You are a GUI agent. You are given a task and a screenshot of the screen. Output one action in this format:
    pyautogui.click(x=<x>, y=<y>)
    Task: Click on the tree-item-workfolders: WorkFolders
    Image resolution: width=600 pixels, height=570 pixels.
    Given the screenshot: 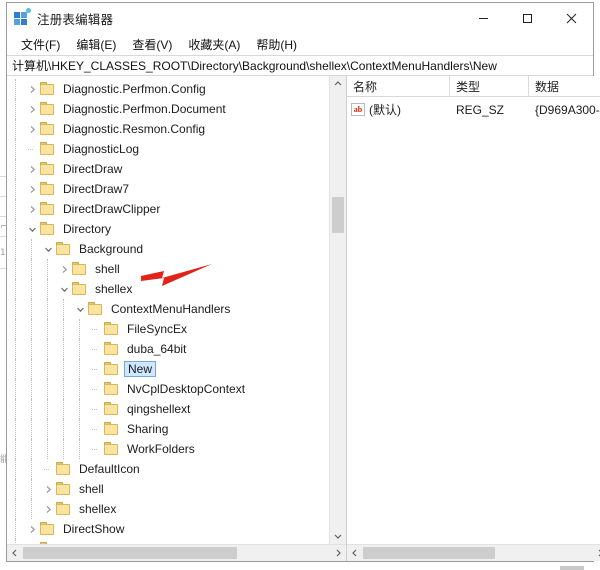 What is the action you would take?
    pyautogui.click(x=168, y=449)
    